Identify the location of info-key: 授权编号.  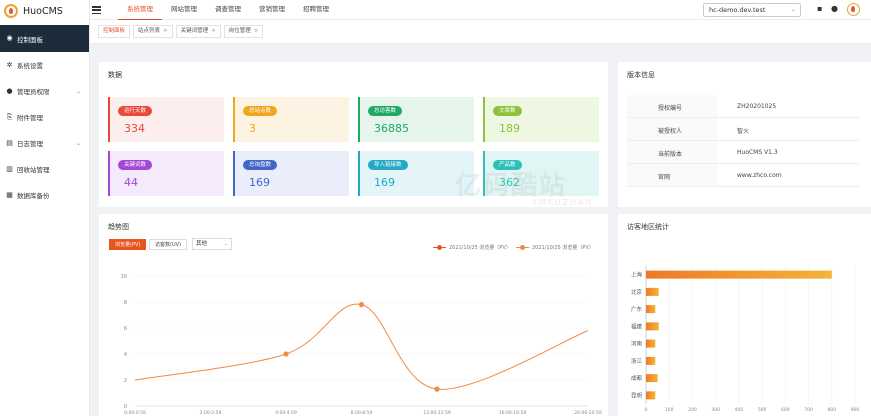
(670, 108).